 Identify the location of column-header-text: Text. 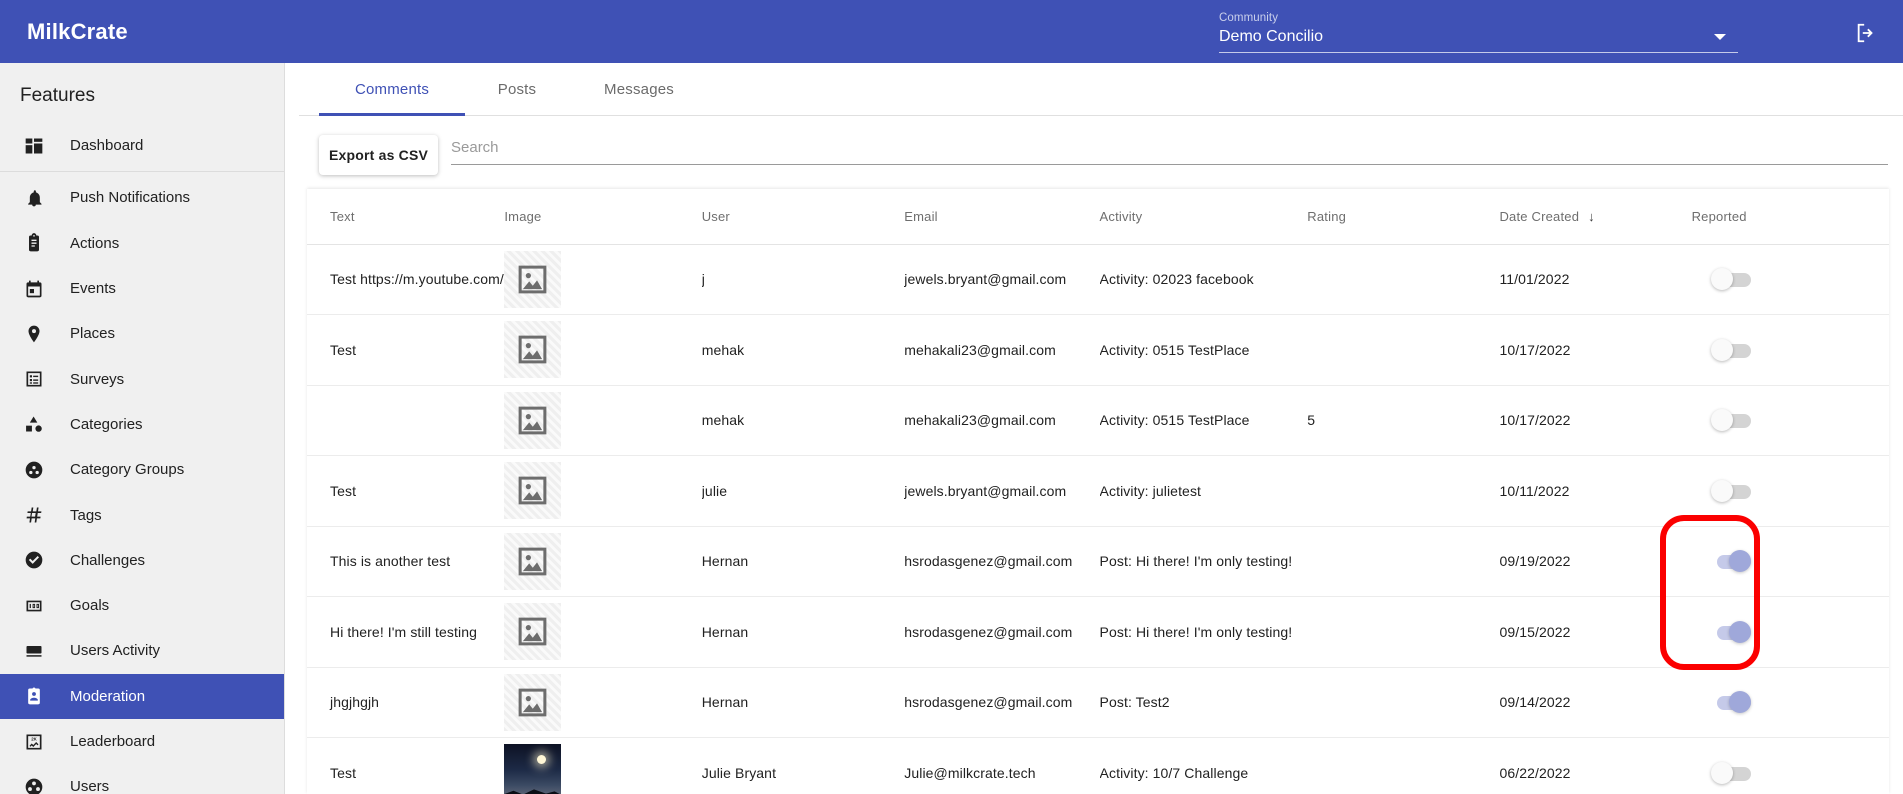
(406, 217).